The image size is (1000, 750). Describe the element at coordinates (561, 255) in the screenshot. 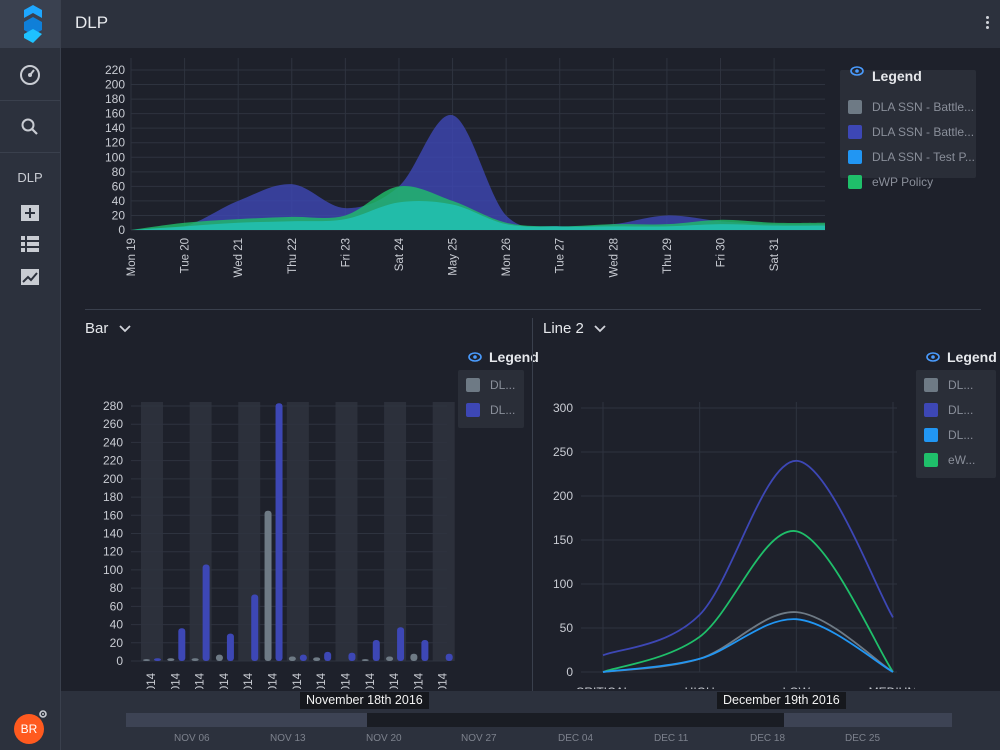

I see `x-tick-label: Tue 27` at that location.